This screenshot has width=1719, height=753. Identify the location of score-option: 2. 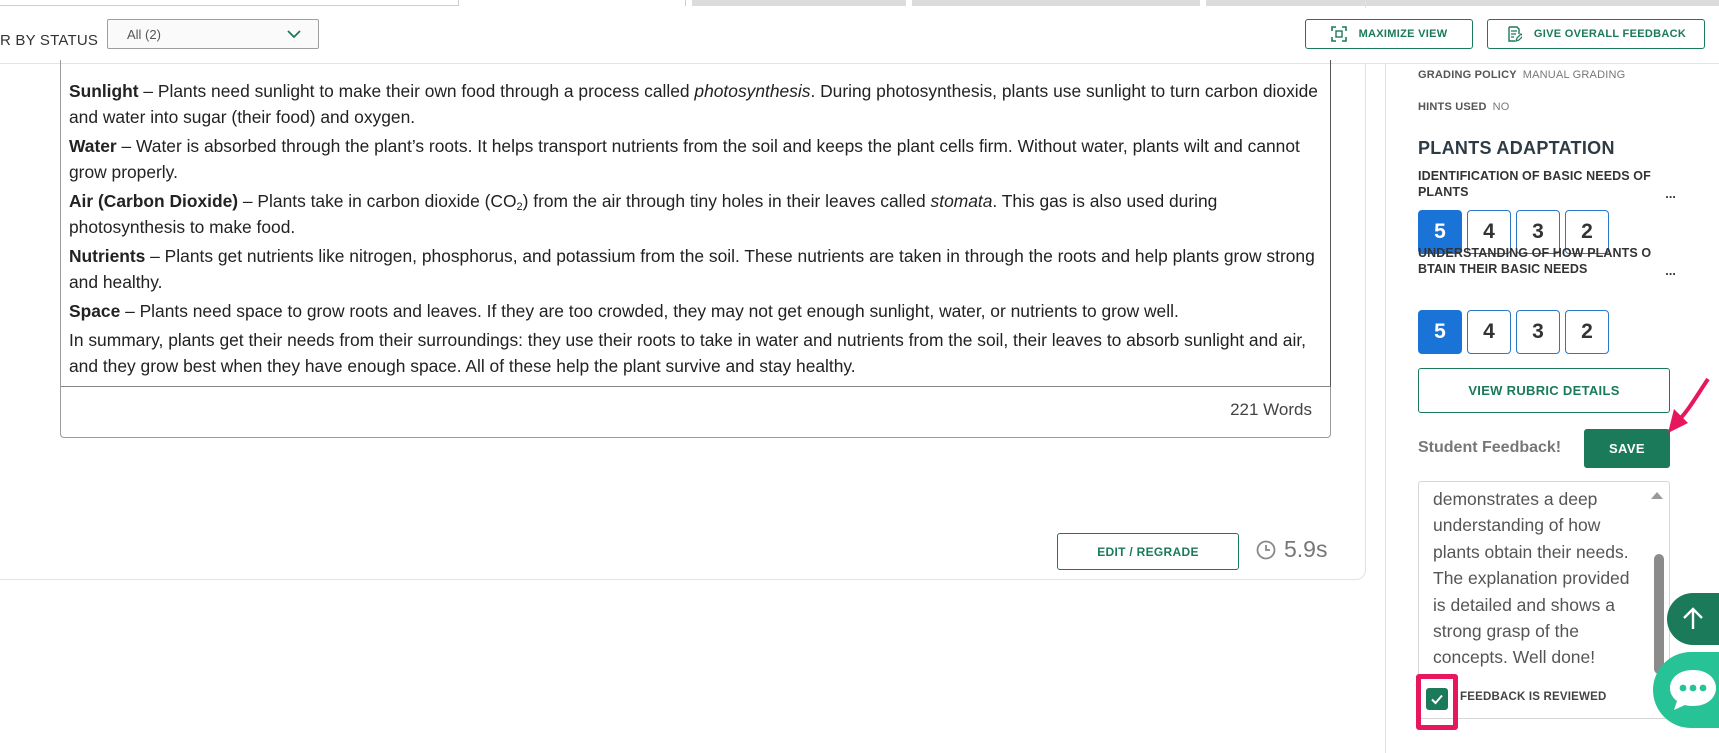
(1587, 332).